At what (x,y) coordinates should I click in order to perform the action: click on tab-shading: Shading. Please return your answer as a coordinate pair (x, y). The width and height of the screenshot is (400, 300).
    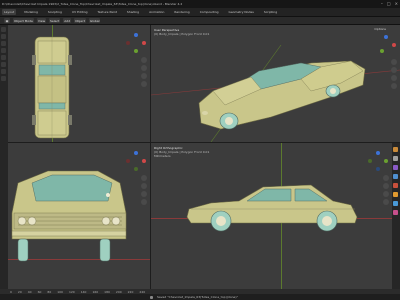
    Looking at the image, I should click on (133, 12).